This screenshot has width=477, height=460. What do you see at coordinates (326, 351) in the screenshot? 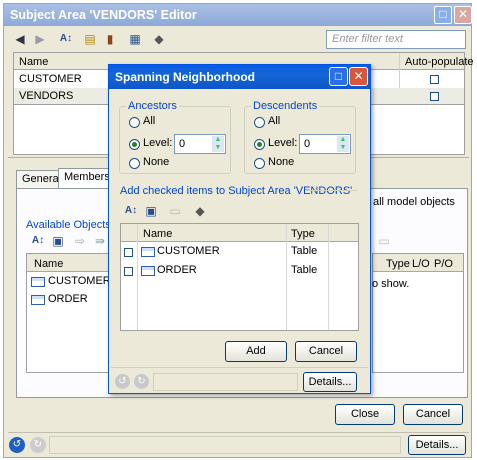
I see `dialog-cancel-button: Cancel` at bounding box center [326, 351].